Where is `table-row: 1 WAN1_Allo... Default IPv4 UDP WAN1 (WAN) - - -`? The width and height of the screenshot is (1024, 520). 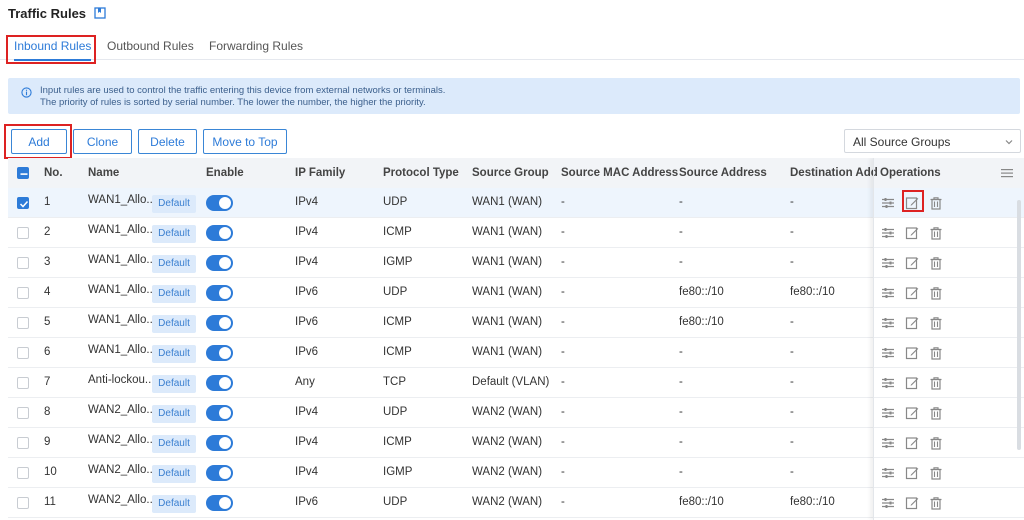 table-row: 1 WAN1_Allo... Default IPv4 UDP WAN1 (WAN) - - - is located at coordinates (516, 203).